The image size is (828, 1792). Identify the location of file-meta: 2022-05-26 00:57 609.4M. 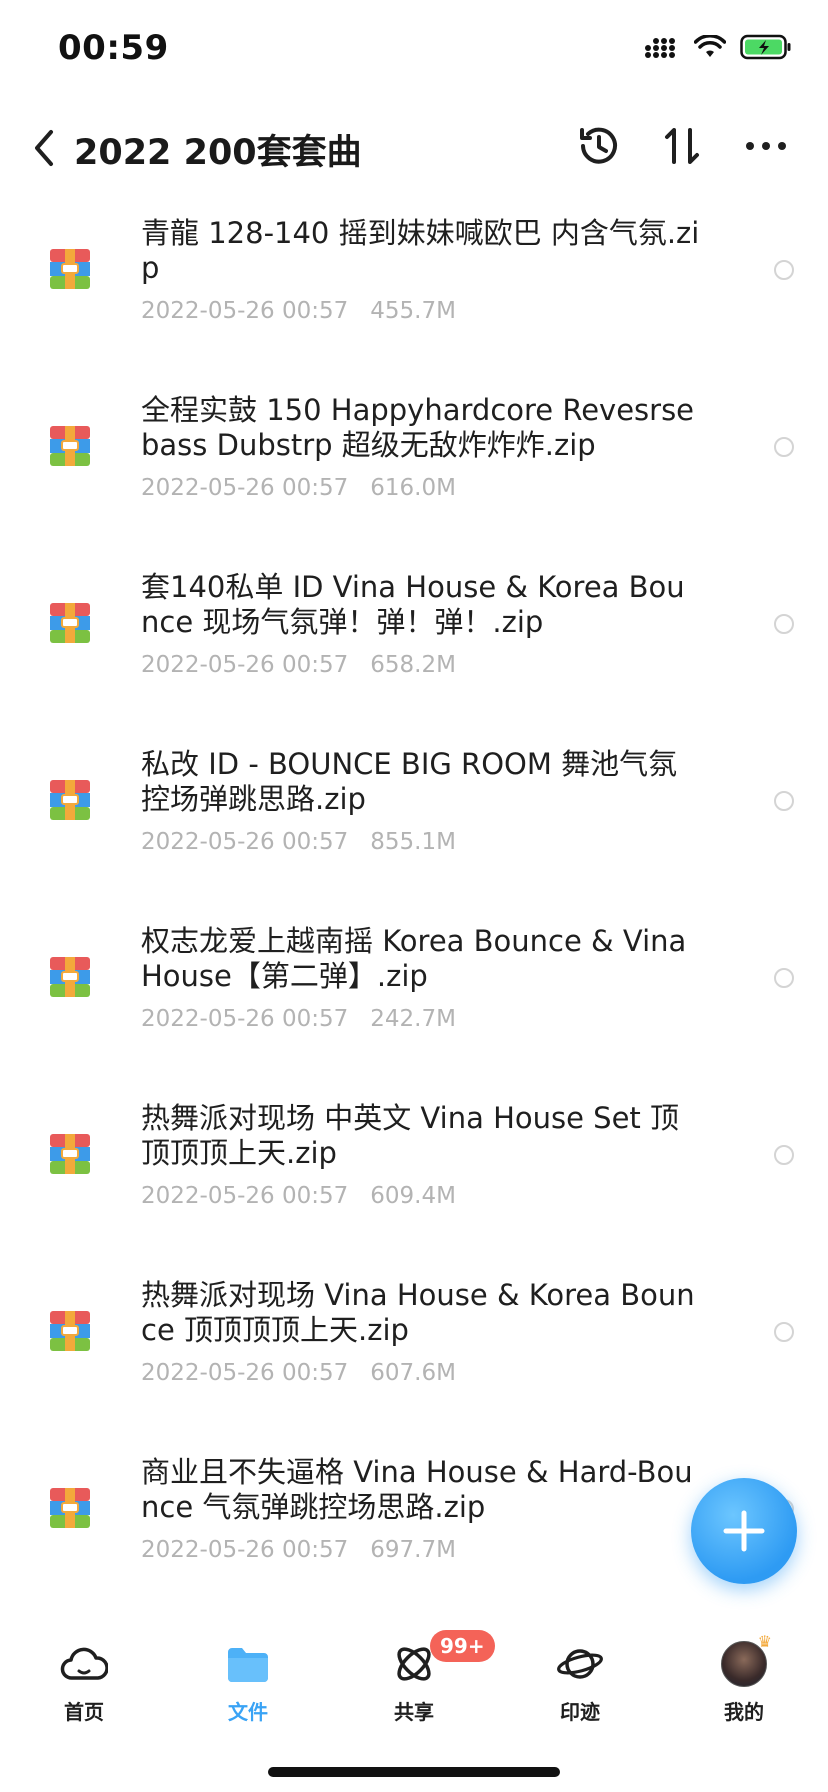
(298, 1196).